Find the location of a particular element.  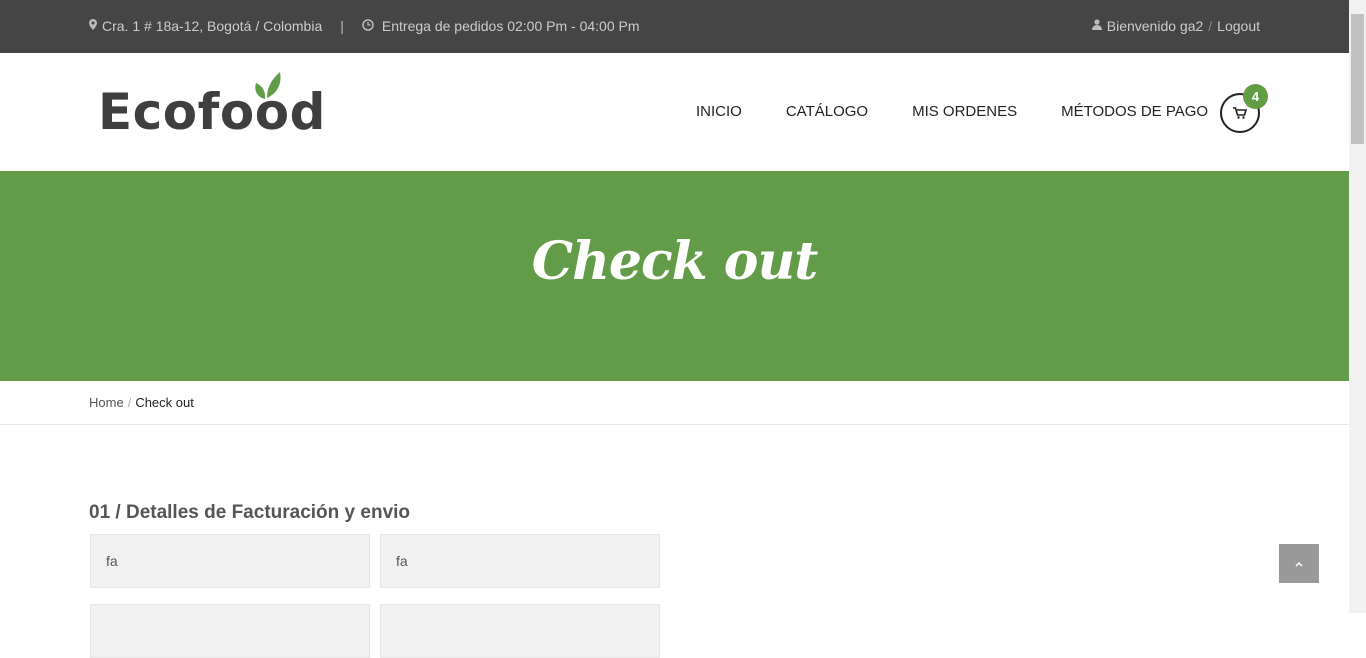

logo: Ecofood is located at coordinates (212, 112).